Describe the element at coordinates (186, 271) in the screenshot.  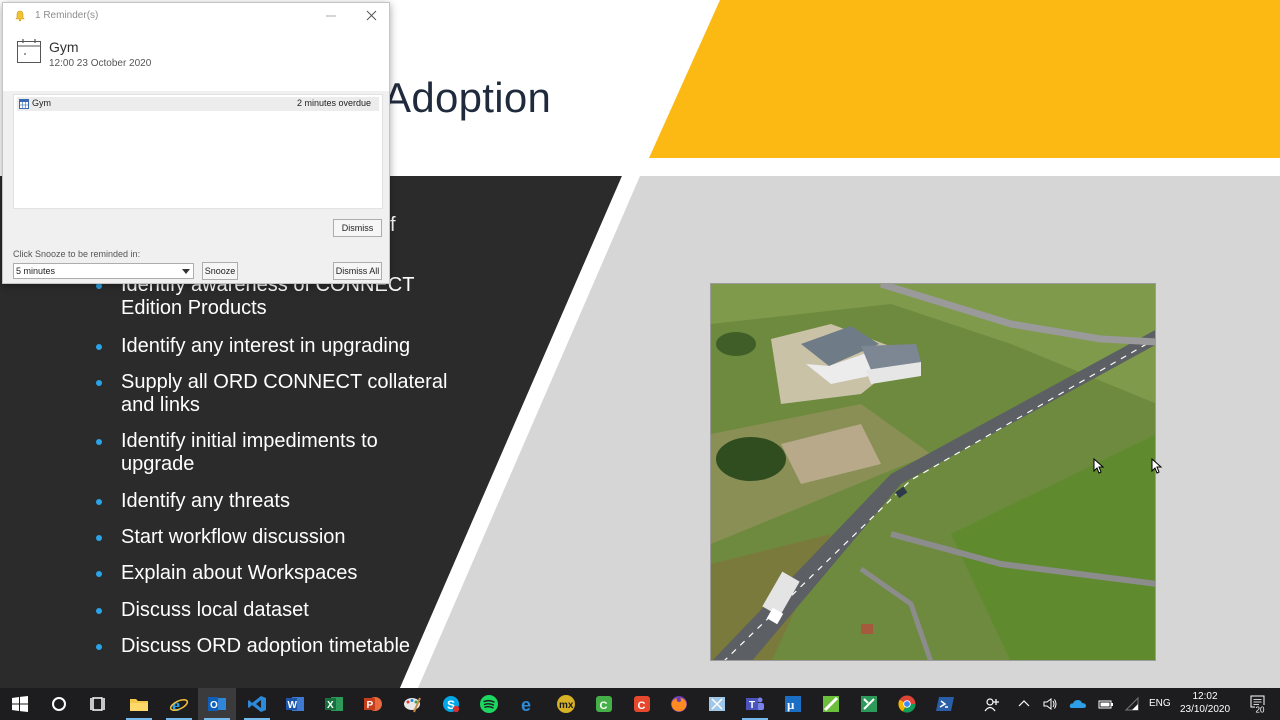
I see `chevron-down-icon` at that location.